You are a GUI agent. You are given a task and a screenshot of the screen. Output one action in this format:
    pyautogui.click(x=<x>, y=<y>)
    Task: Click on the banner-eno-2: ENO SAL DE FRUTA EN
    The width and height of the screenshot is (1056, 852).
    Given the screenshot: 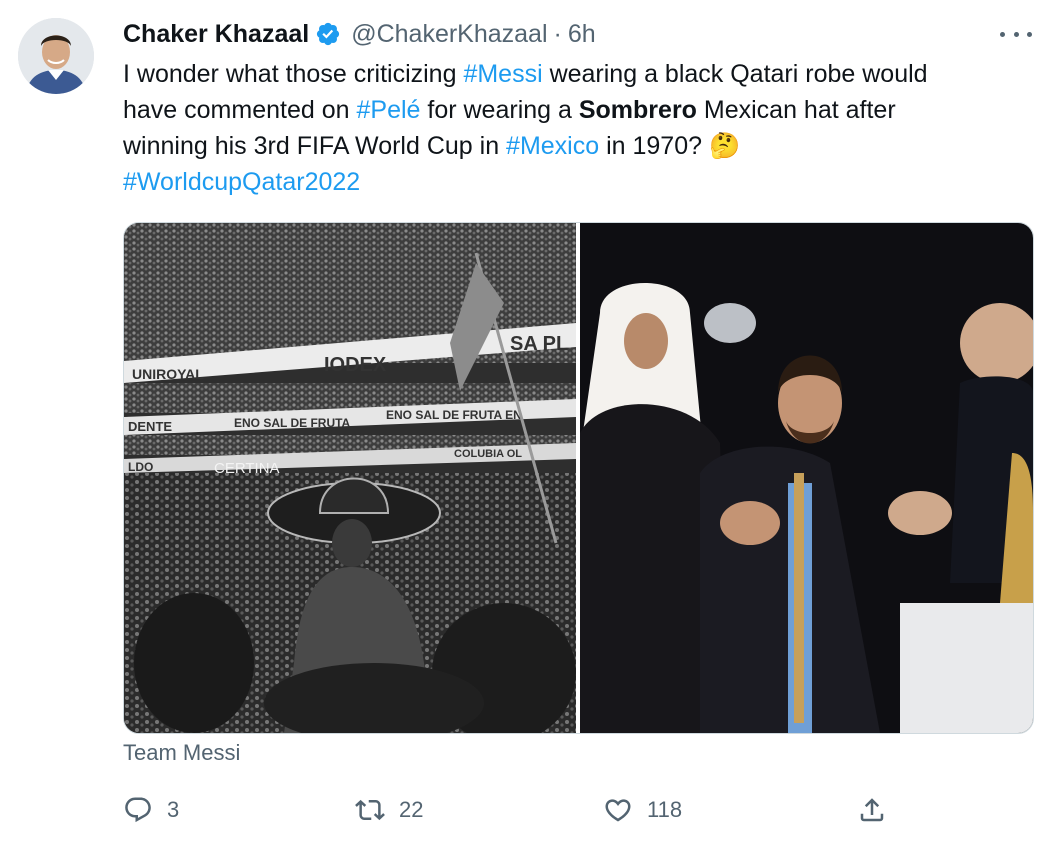 What is the action you would take?
    pyautogui.click(x=454, y=415)
    